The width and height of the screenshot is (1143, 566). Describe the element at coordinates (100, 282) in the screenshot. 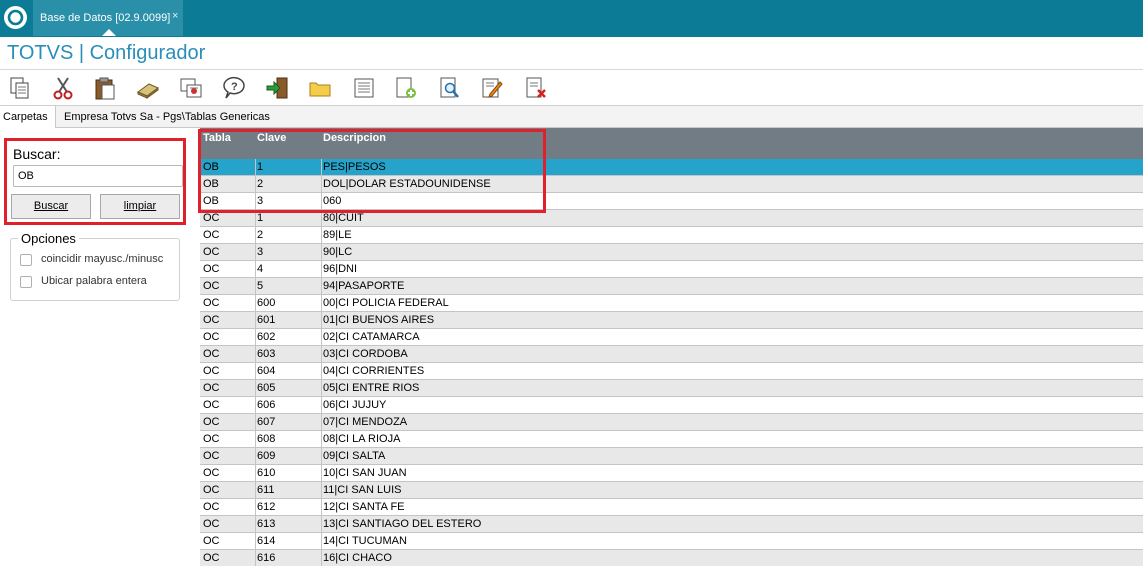

I see `option-whole-word: Ubicar palabra entera` at that location.